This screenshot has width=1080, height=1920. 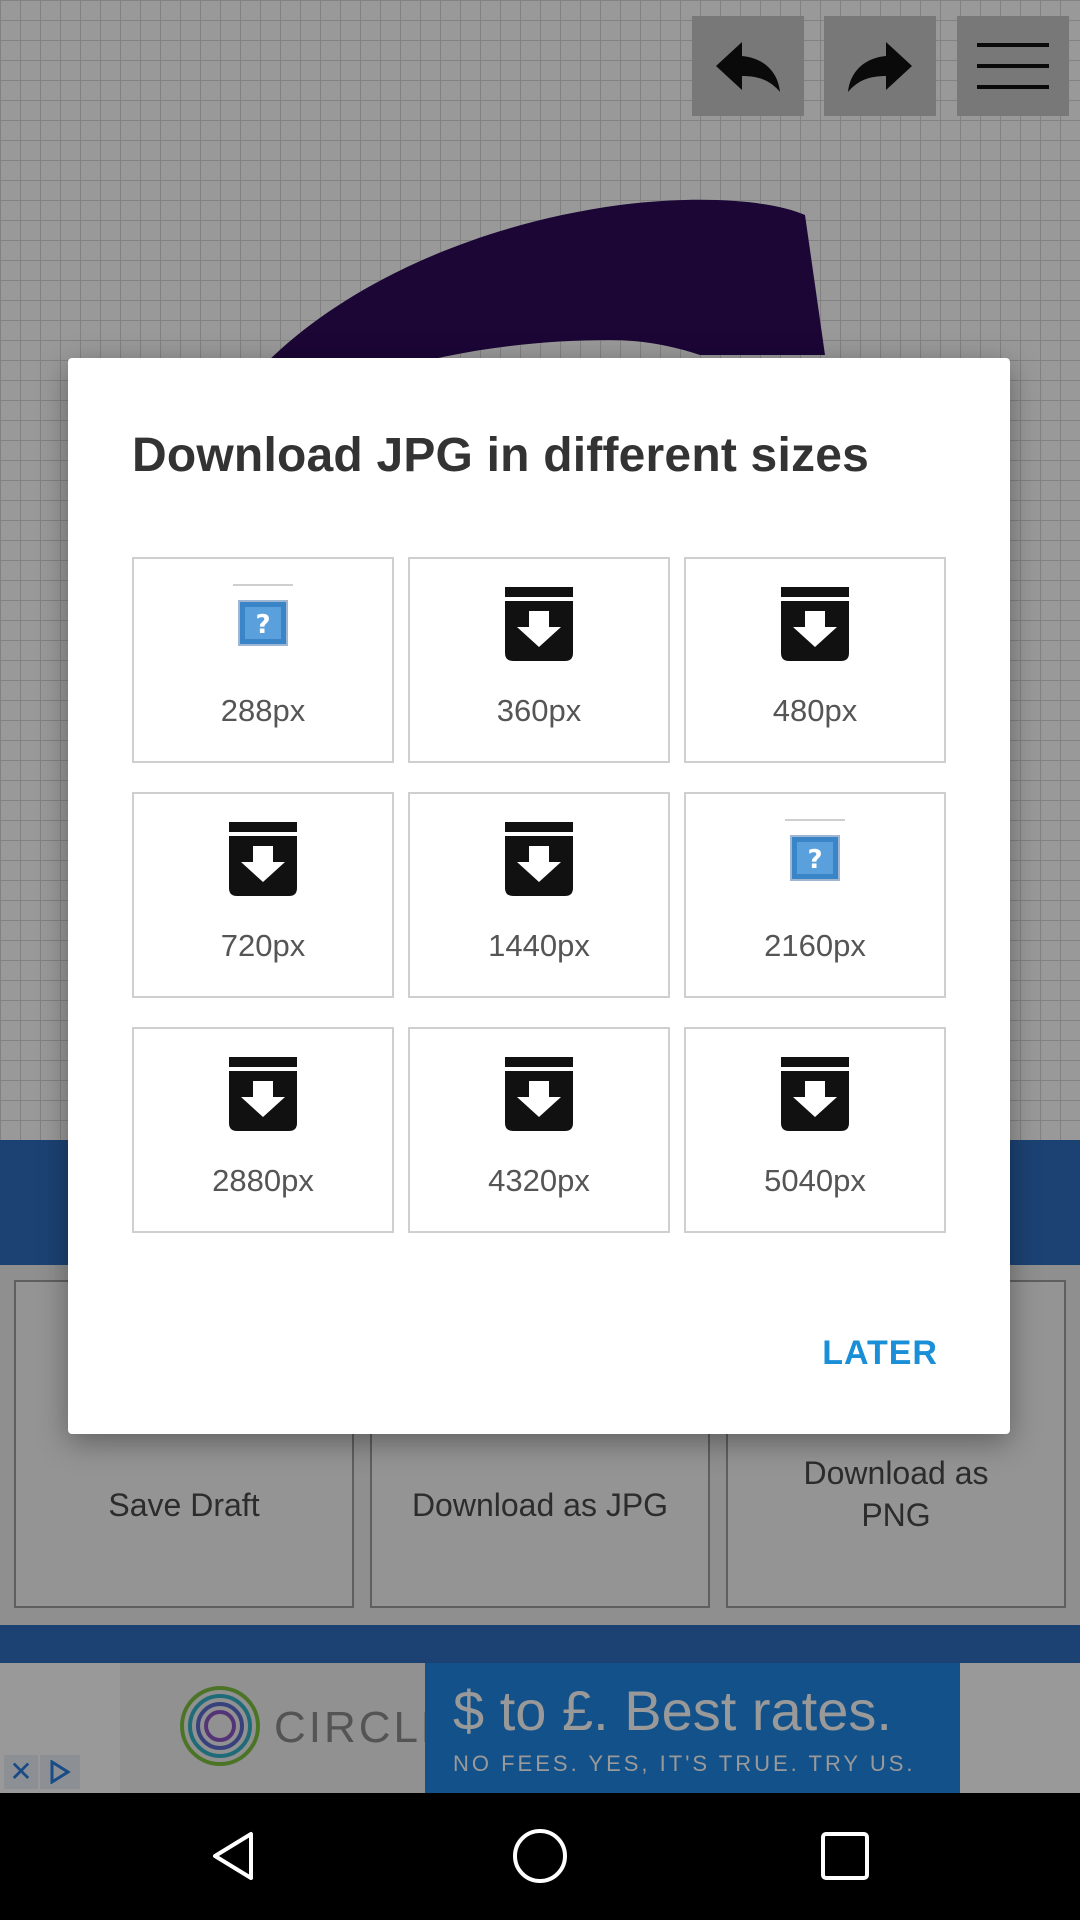 I want to click on size-option-2880: 2880px, so click(x=263, y=1130).